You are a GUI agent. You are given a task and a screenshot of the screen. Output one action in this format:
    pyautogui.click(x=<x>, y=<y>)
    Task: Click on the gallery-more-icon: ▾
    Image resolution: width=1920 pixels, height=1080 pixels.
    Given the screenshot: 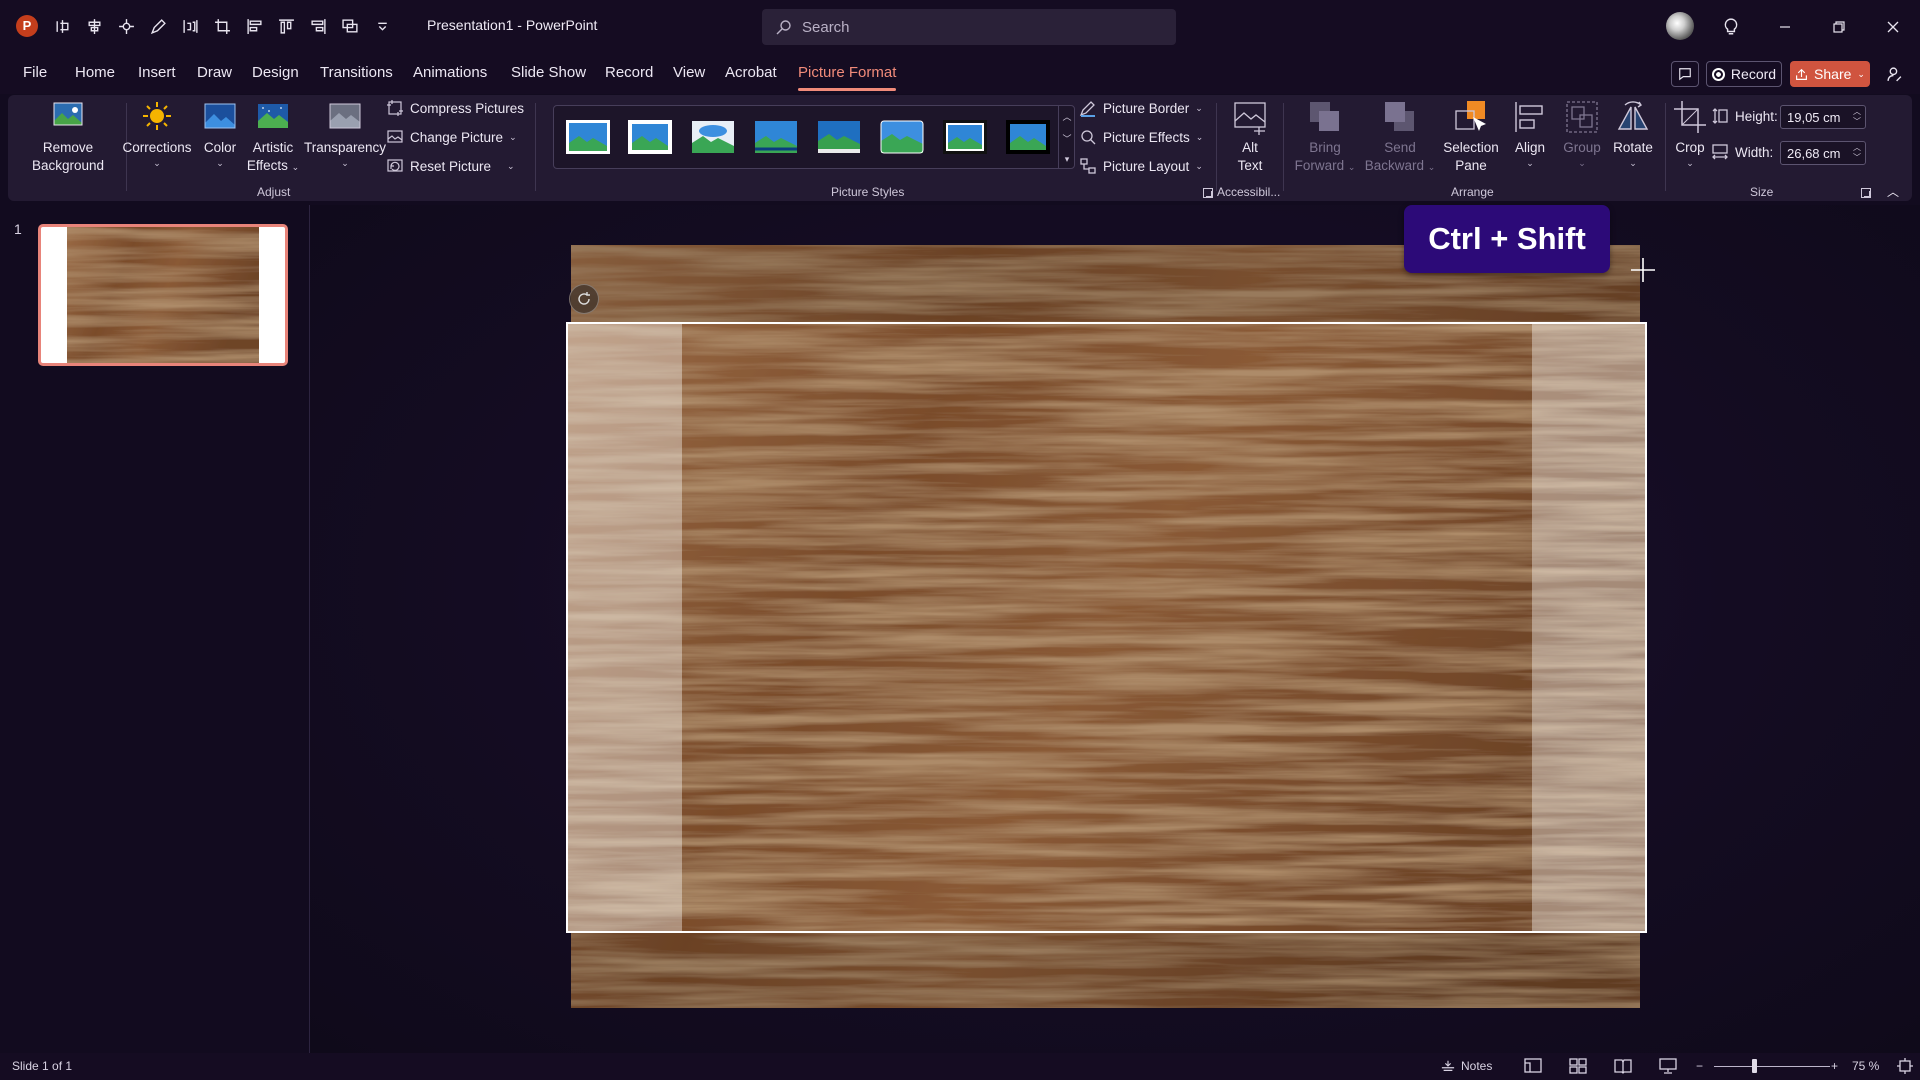 What is the action you would take?
    pyautogui.click(x=1067, y=159)
    